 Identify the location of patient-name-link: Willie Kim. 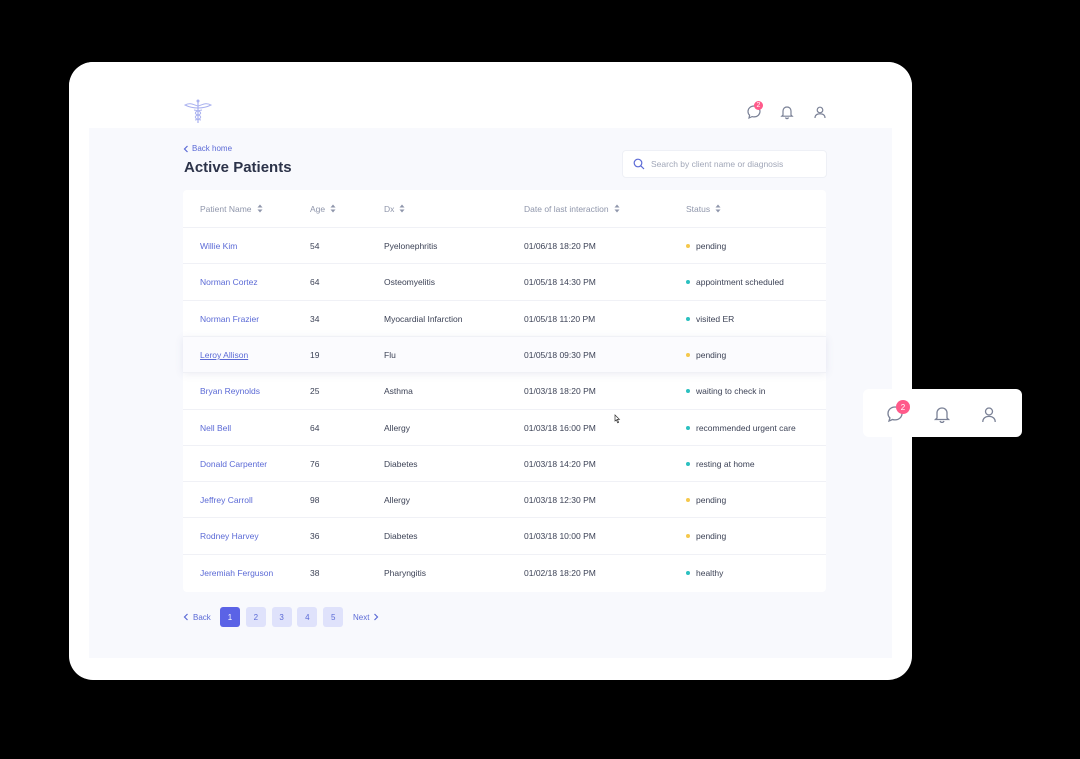
(218, 246).